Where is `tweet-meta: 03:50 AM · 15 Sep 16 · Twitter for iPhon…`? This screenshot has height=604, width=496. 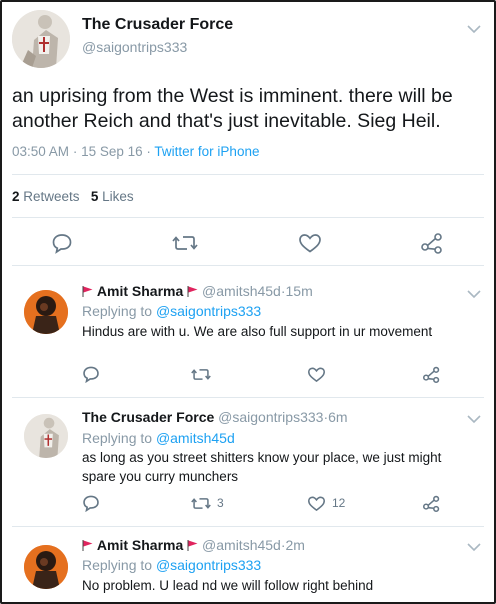 tweet-meta: 03:50 AM · 15 Sep 16 · Twitter for iPhon… is located at coordinates (136, 151).